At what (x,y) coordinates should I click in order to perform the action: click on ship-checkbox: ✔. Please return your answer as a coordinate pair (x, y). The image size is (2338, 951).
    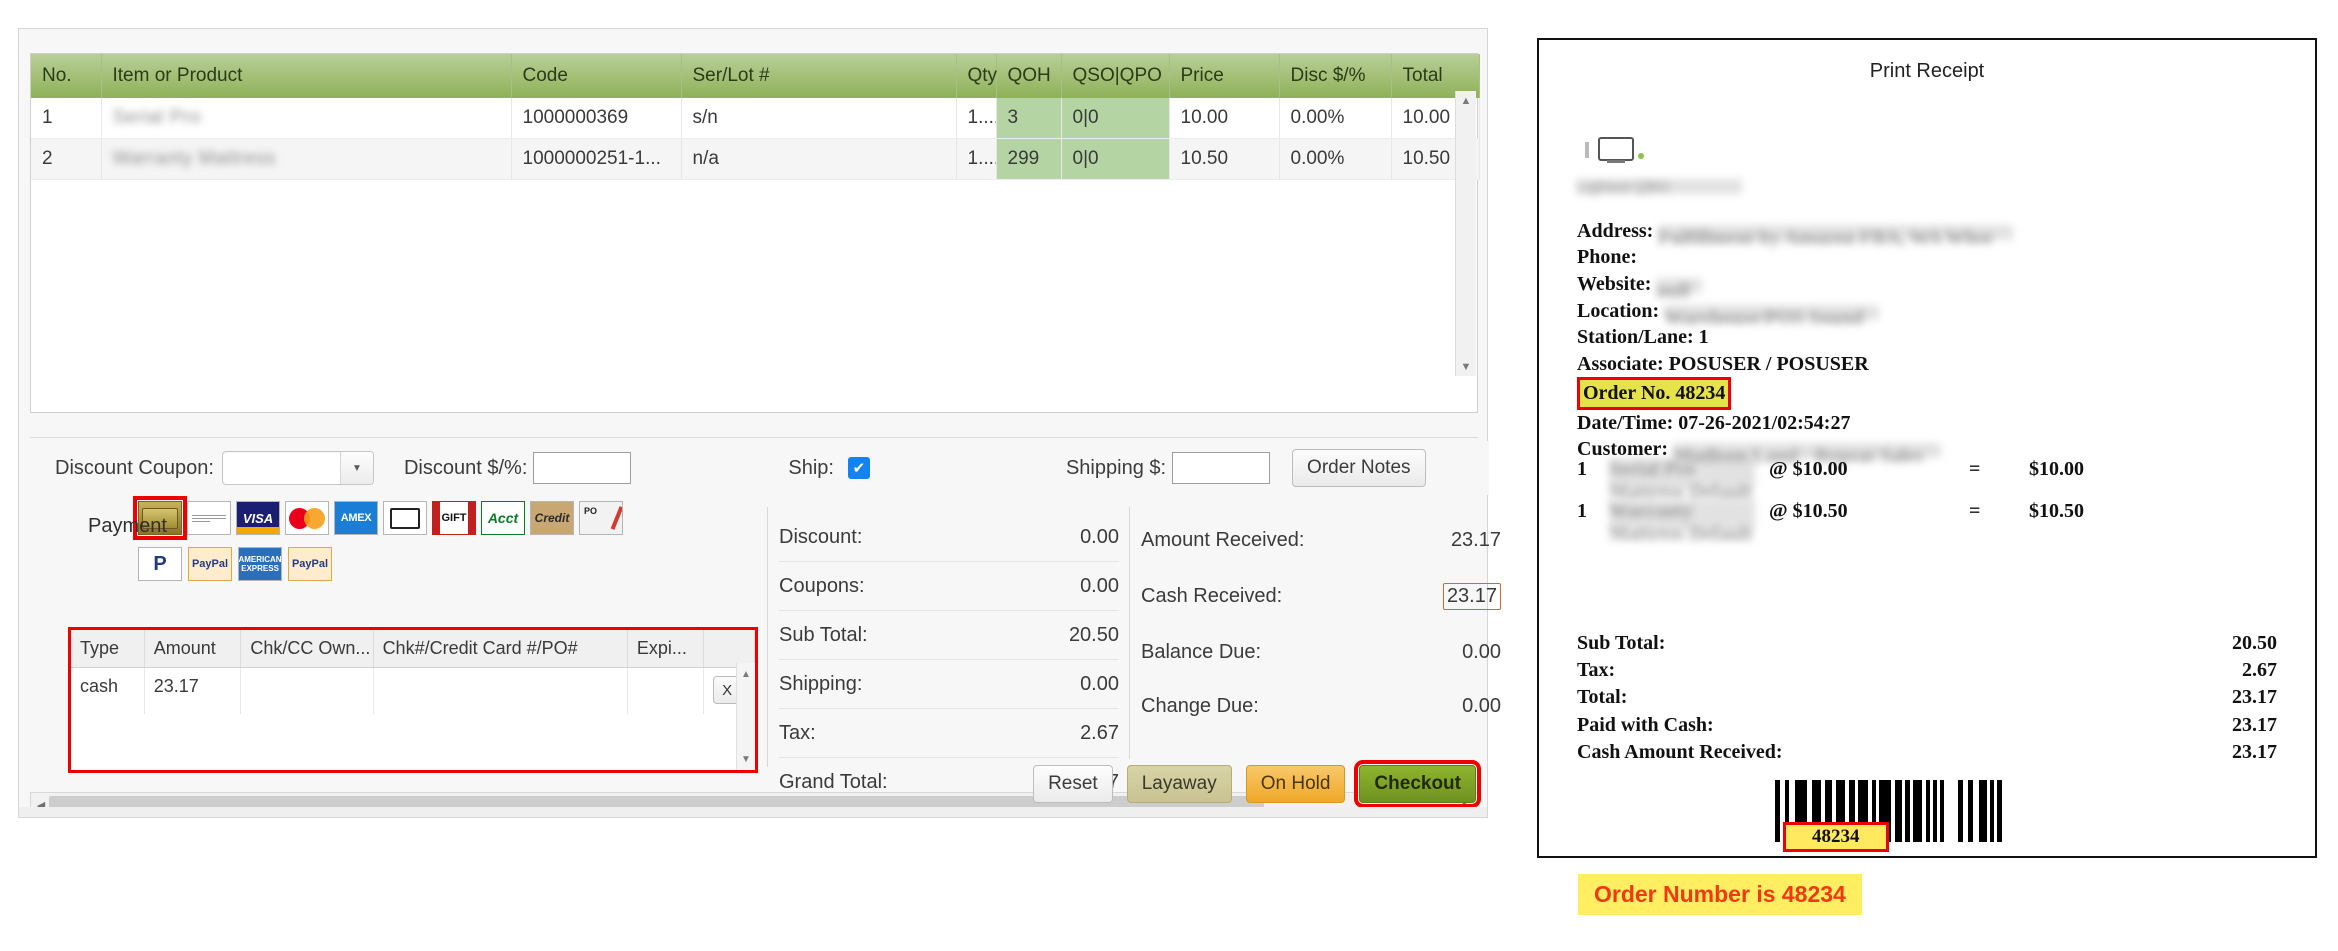
    Looking at the image, I should click on (858, 468).